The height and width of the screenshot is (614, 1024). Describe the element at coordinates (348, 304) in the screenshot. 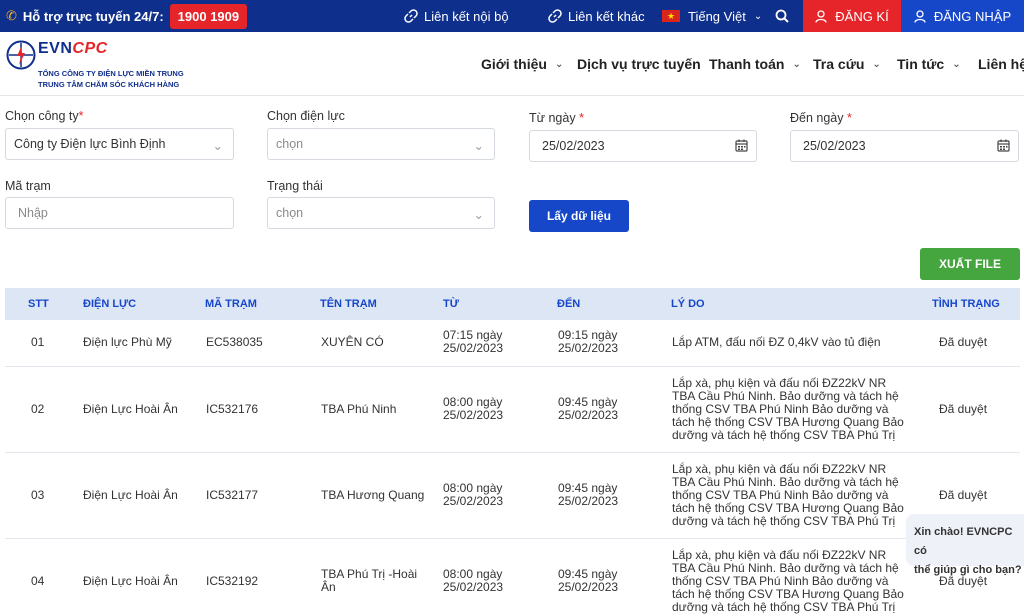

I see `col-name: TÊN TRẠM` at that location.